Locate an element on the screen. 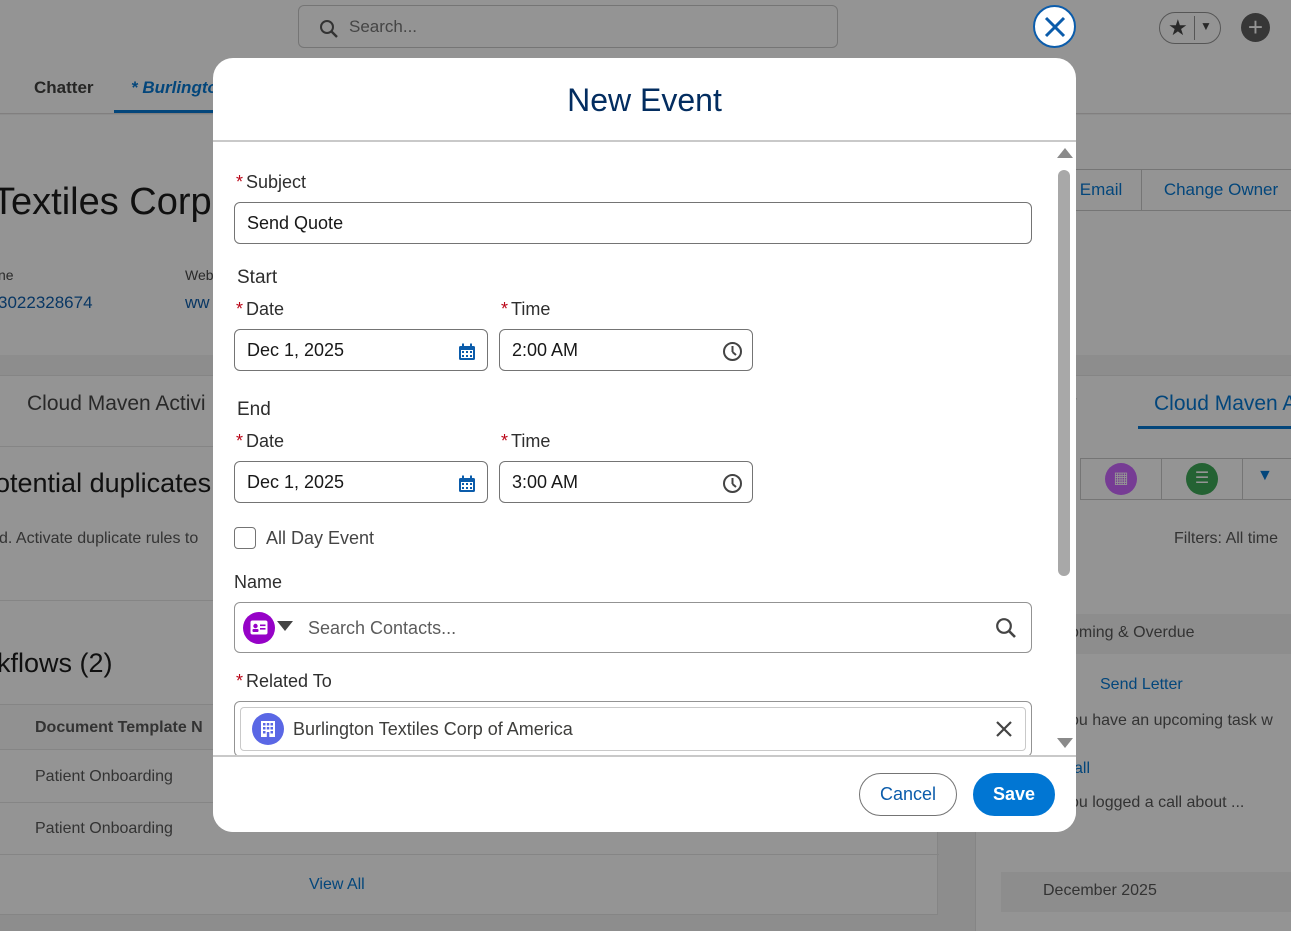 The width and height of the screenshot is (1291, 931). end-time-label: * Time is located at coordinates (525, 441).